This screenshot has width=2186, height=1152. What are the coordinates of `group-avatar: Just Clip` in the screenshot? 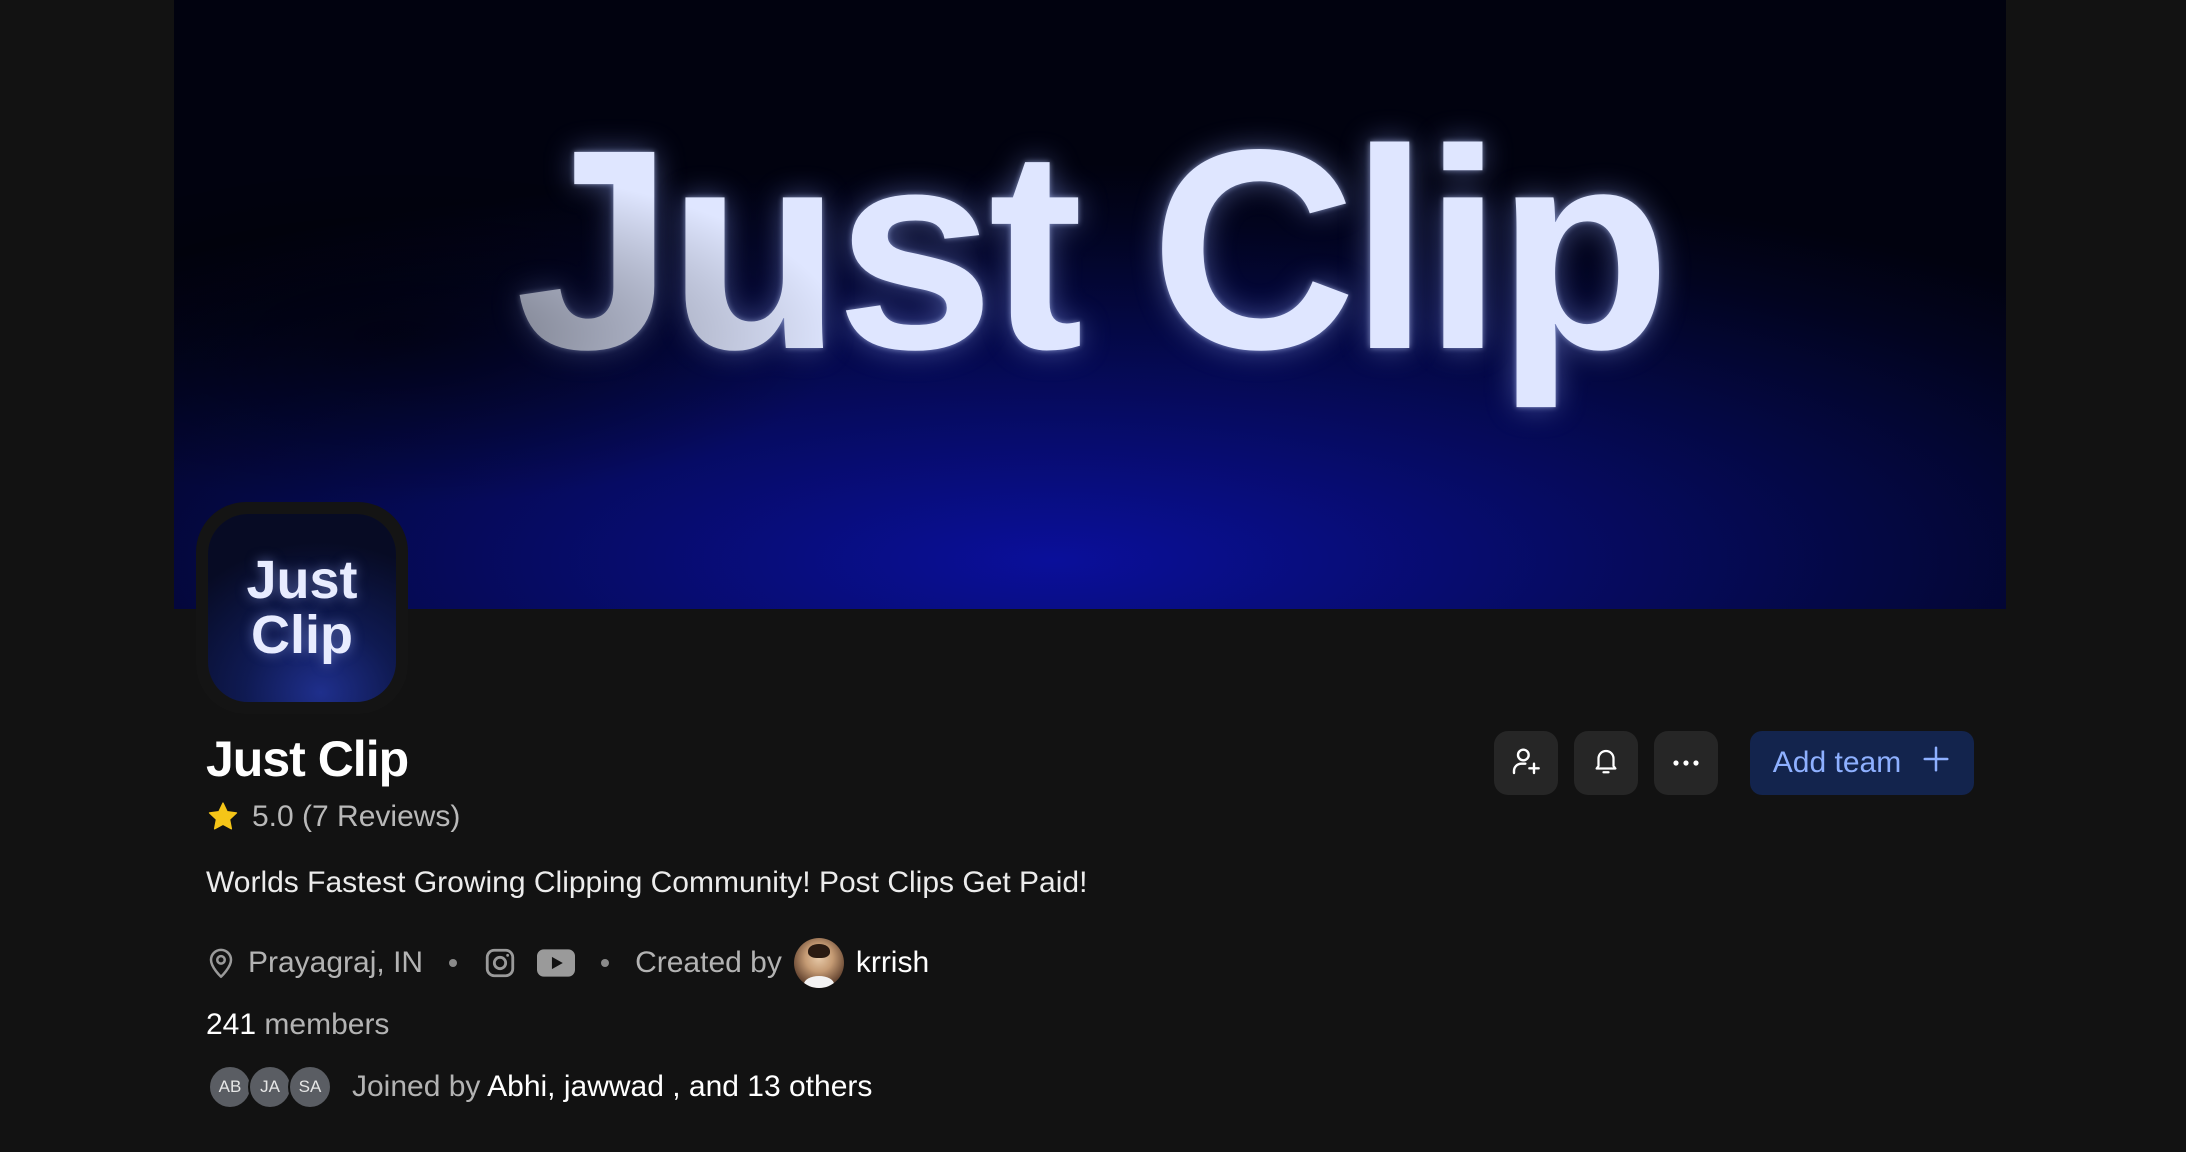 It's located at (302, 608).